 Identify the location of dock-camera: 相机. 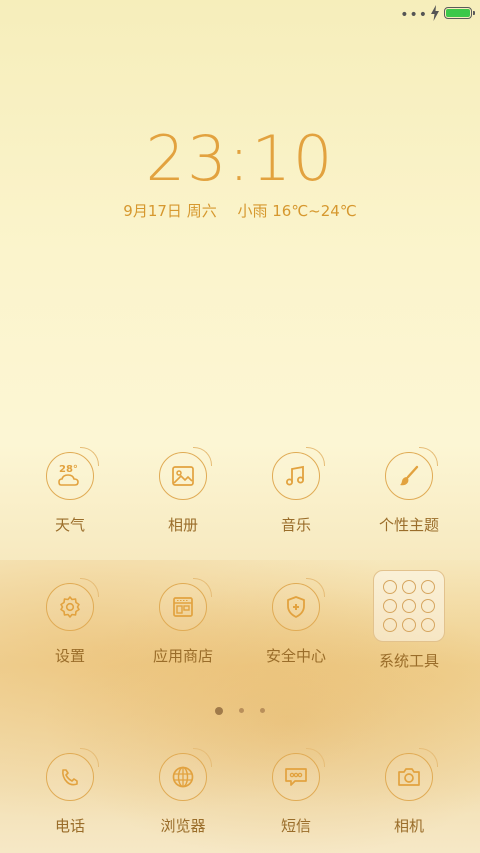
(409, 792).